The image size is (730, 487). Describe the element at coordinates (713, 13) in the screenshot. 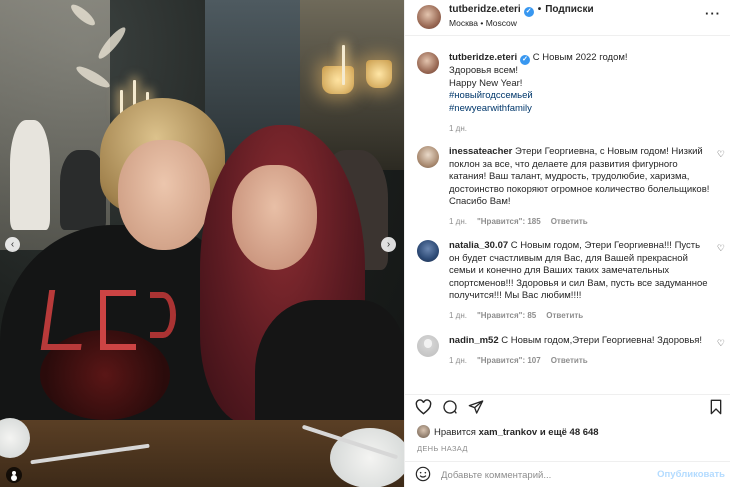

I see `more-icon: ···` at that location.